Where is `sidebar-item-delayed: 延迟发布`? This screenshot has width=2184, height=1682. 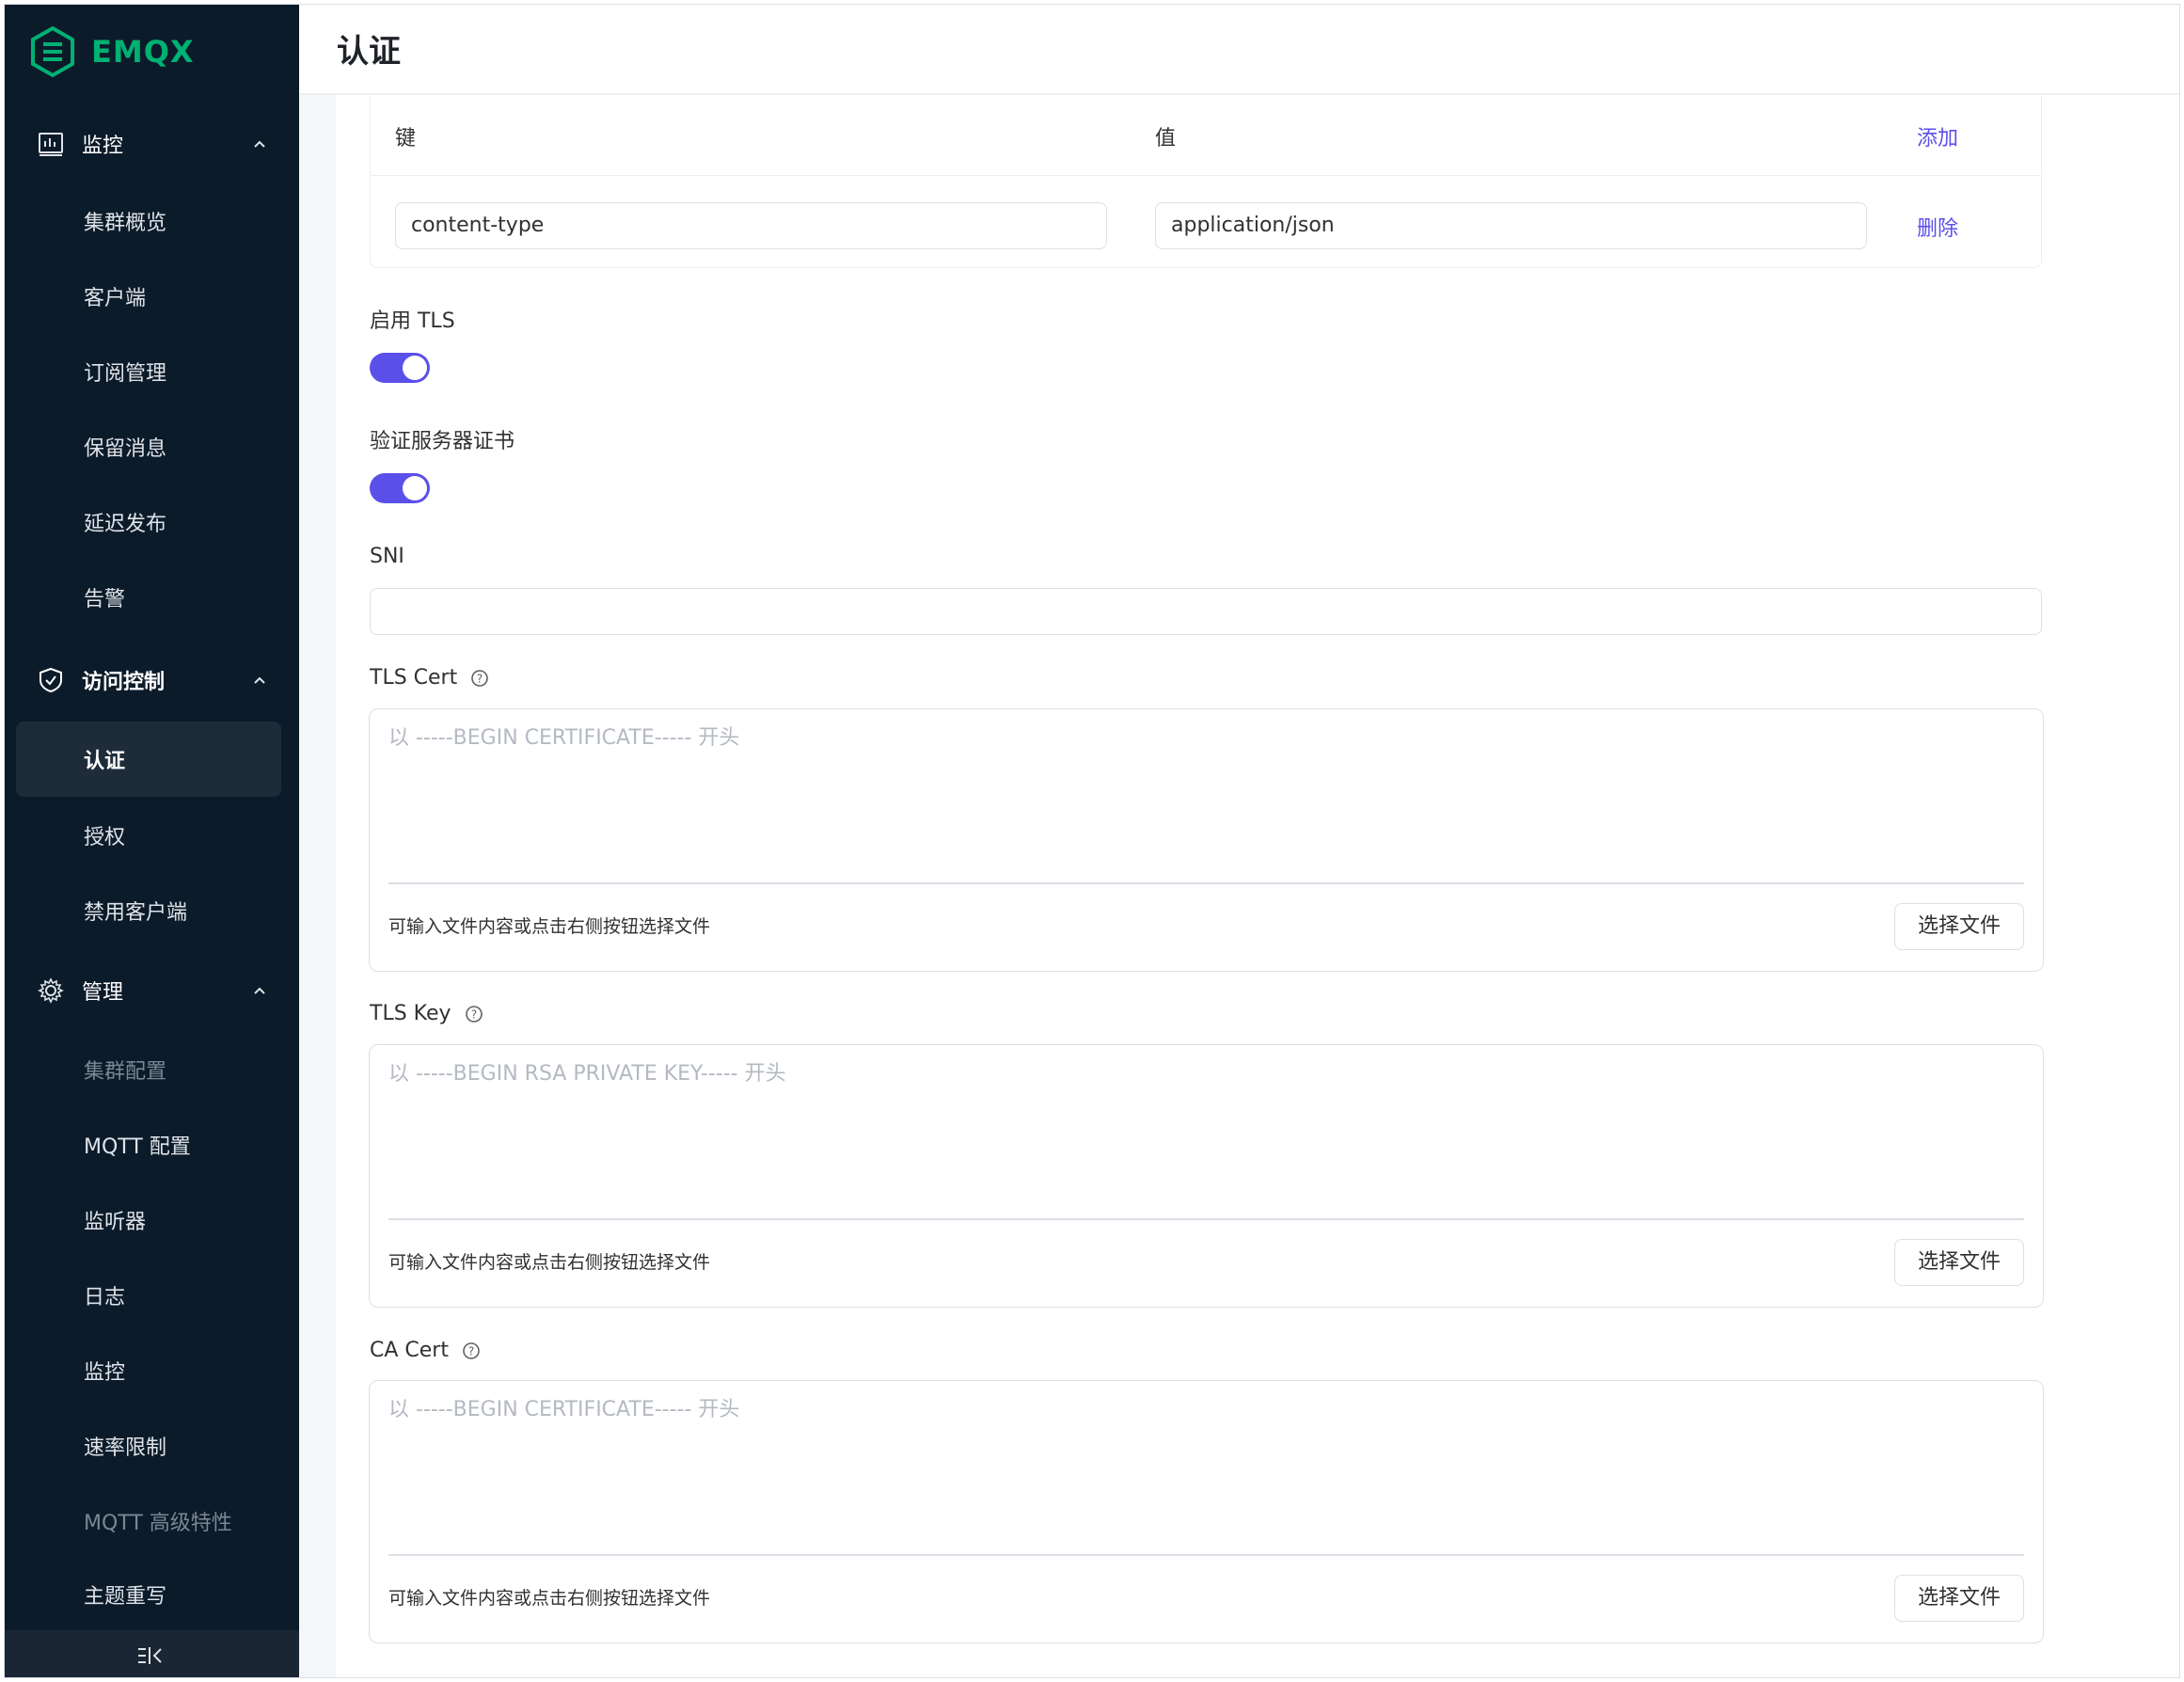 sidebar-item-delayed: 延迟发布 is located at coordinates (152, 522).